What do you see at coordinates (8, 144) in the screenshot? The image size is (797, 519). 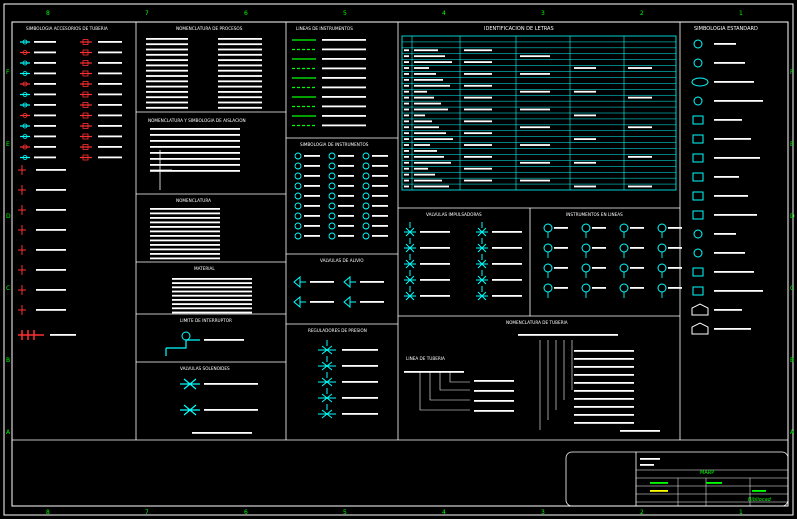 I see `grid-row-label: E` at bounding box center [8, 144].